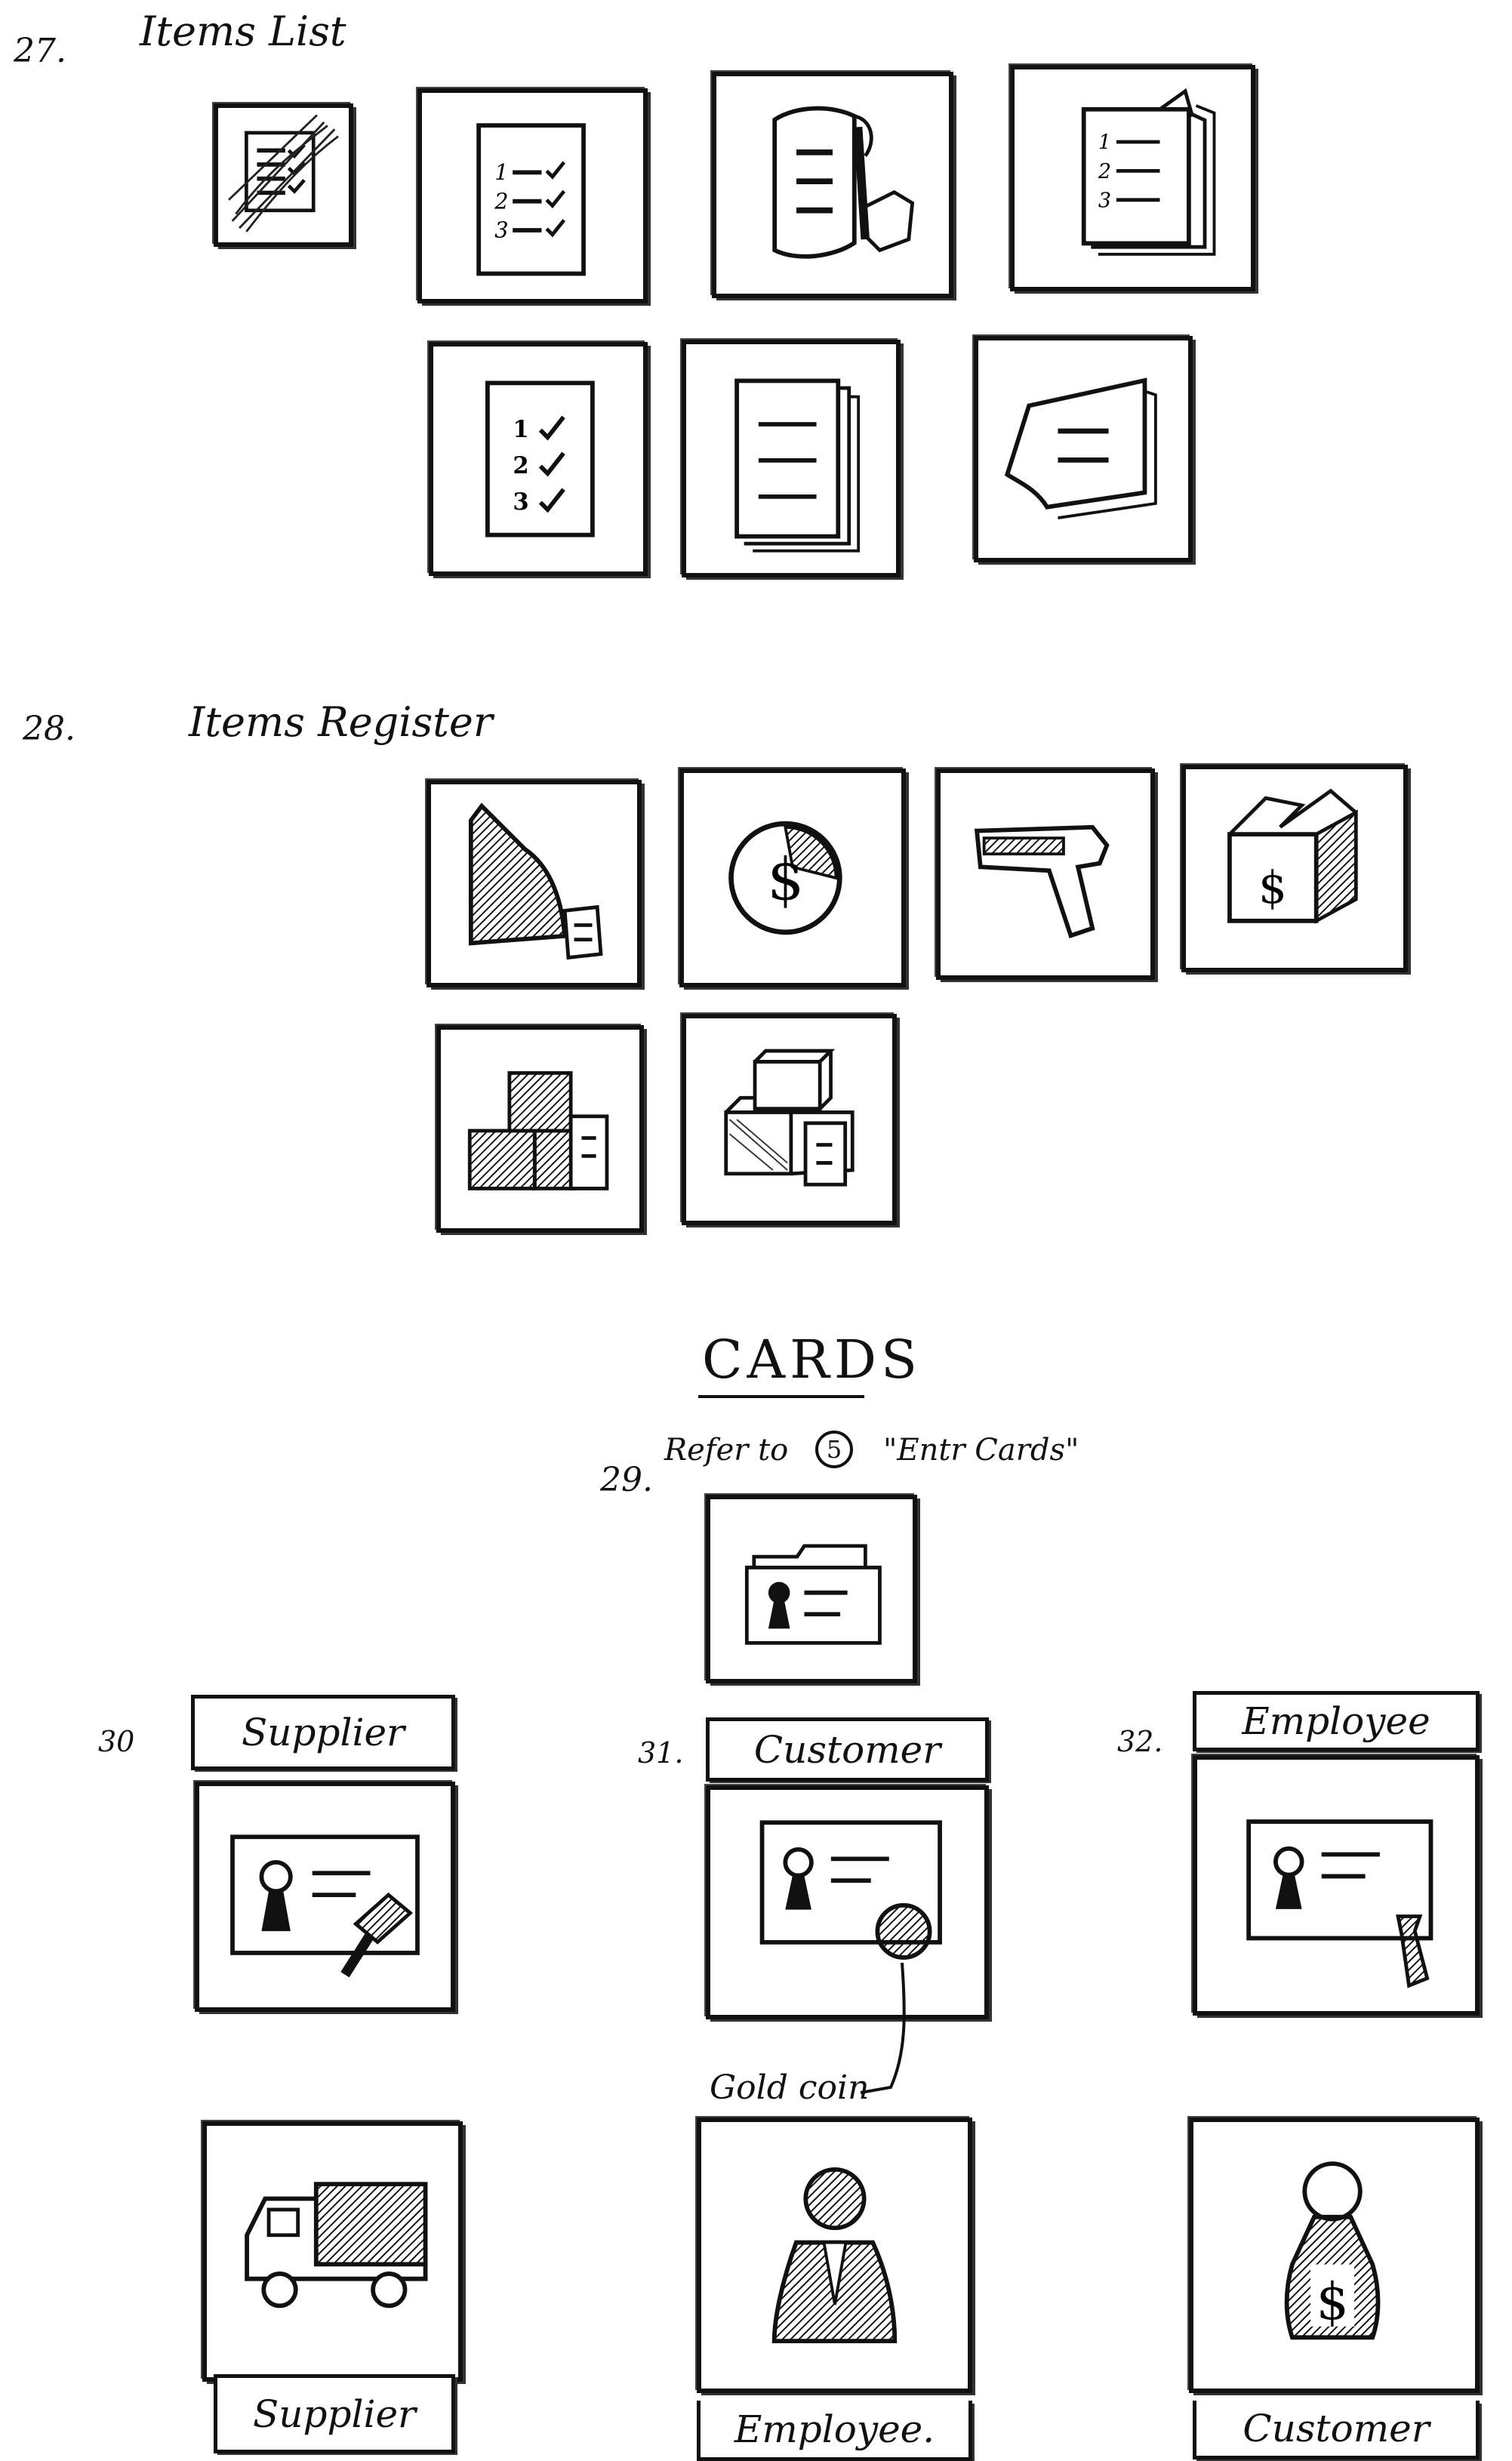 The width and height of the screenshot is (1512, 2461). I want to click on items-list-icon-4: 1 2 3, so click(1132, 178).